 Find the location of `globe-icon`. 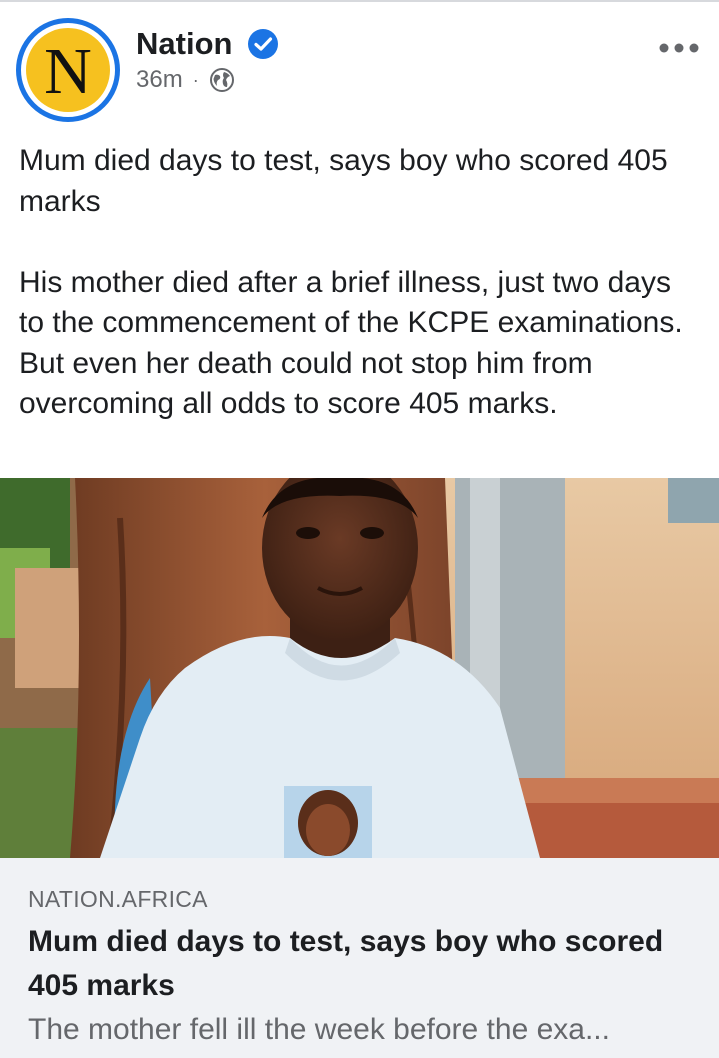

globe-icon is located at coordinates (221, 80).